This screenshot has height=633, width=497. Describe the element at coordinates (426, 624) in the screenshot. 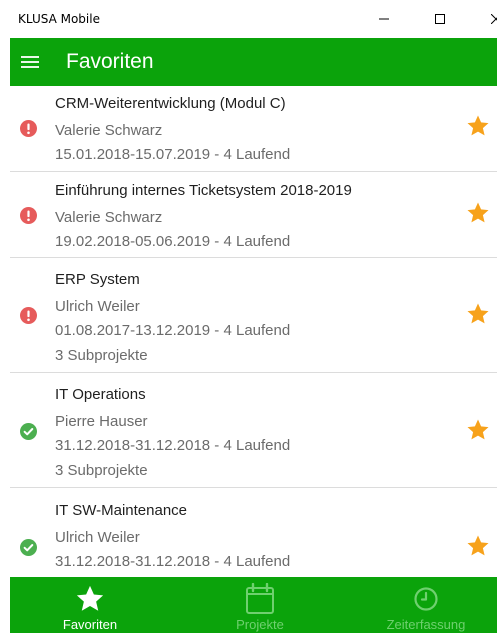

I see `tab-label: Zeiterfassung` at that location.